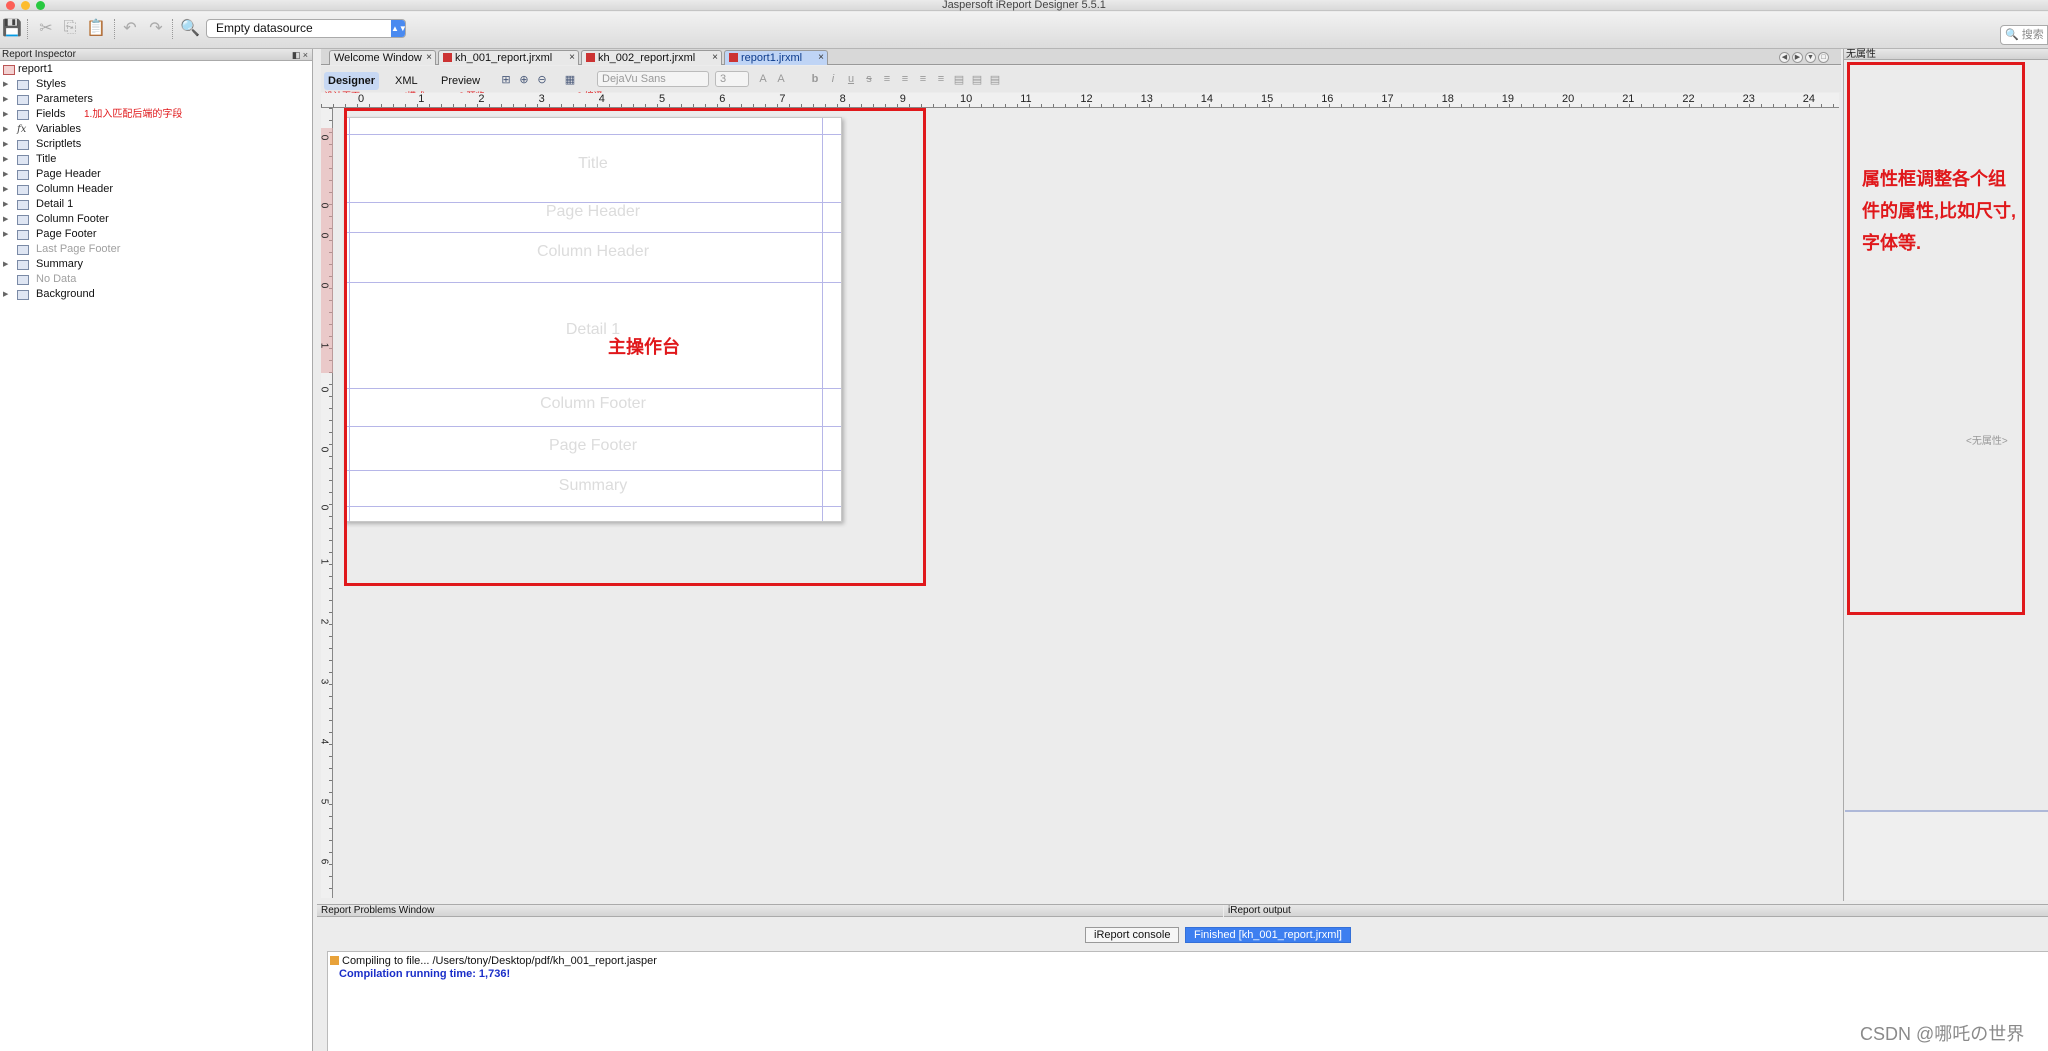 The height and width of the screenshot is (1051, 2048). What do you see at coordinates (156, 84) in the screenshot?
I see `tree-item: ▶ Styles` at bounding box center [156, 84].